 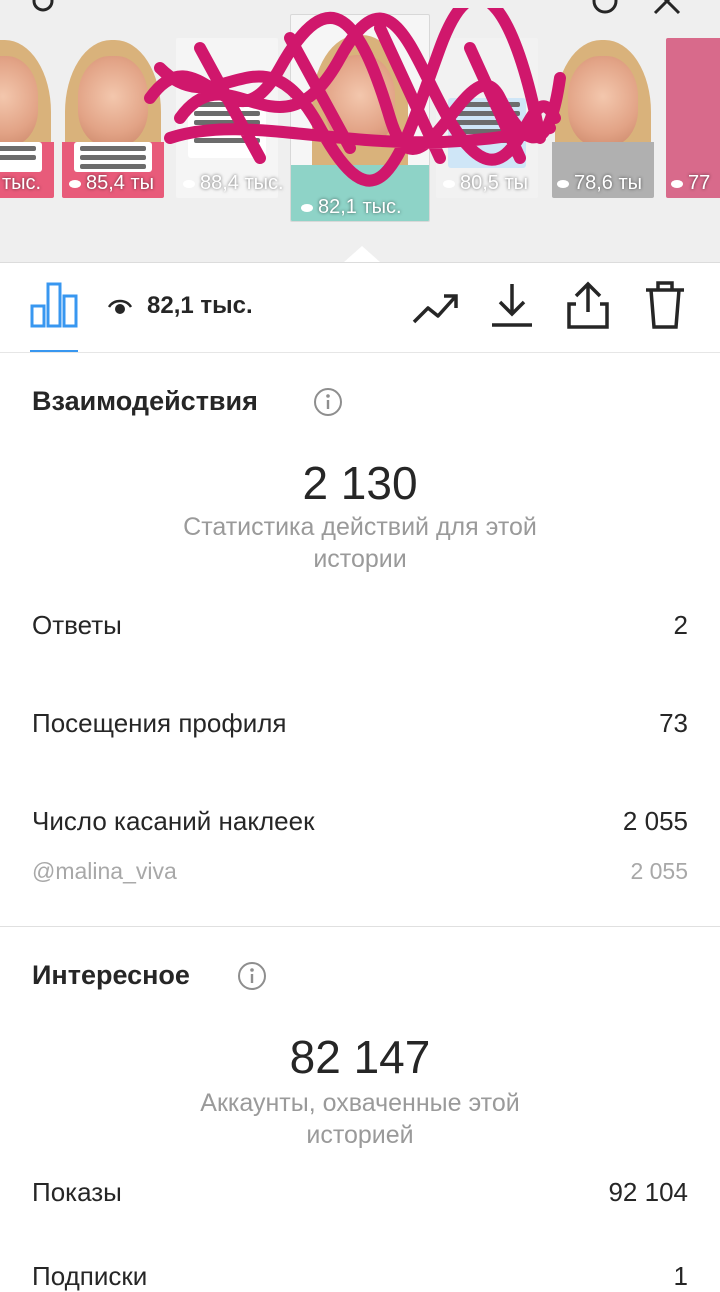 What do you see at coordinates (588, 305) in the screenshot?
I see `share-icon` at bounding box center [588, 305].